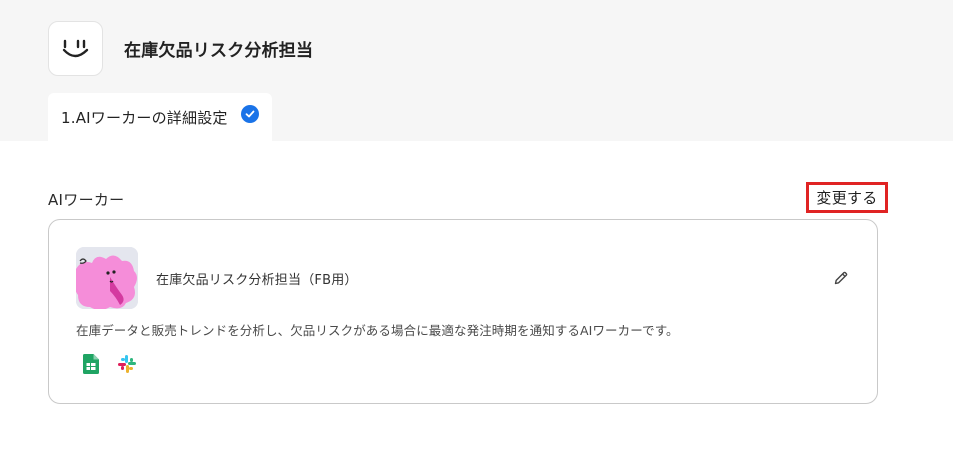 The height and width of the screenshot is (474, 953). What do you see at coordinates (109, 364) in the screenshot?
I see `tool-icons` at bounding box center [109, 364].